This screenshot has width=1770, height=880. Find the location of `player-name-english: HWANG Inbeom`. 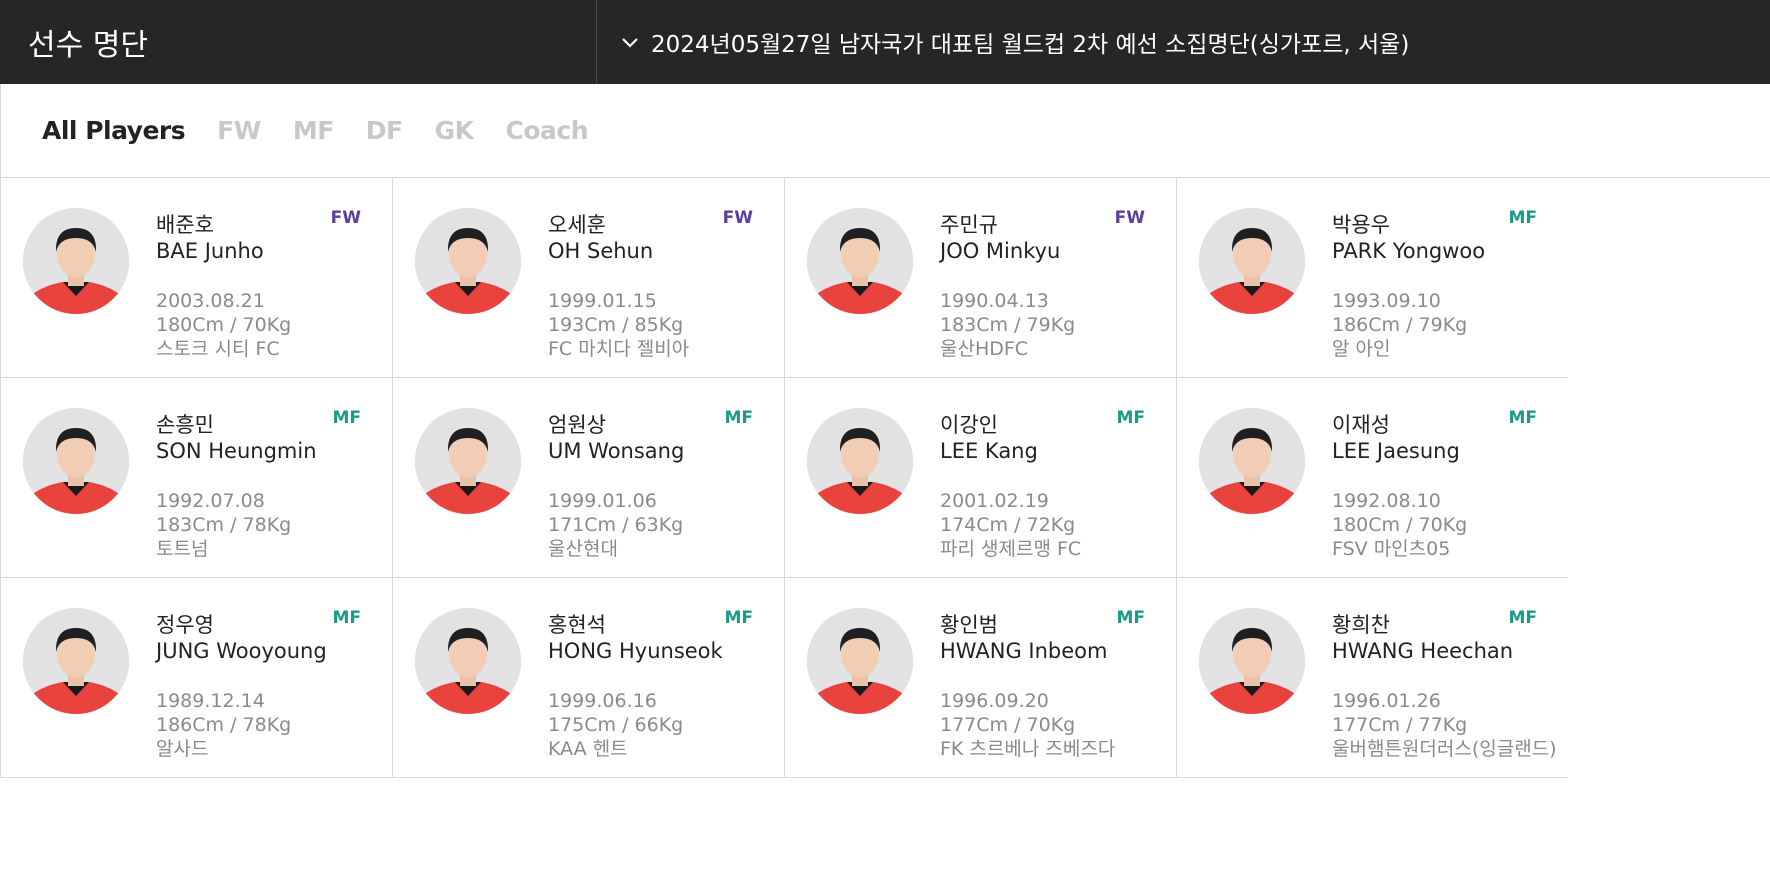

player-name-english: HWANG Inbeom is located at coordinates (1024, 651).